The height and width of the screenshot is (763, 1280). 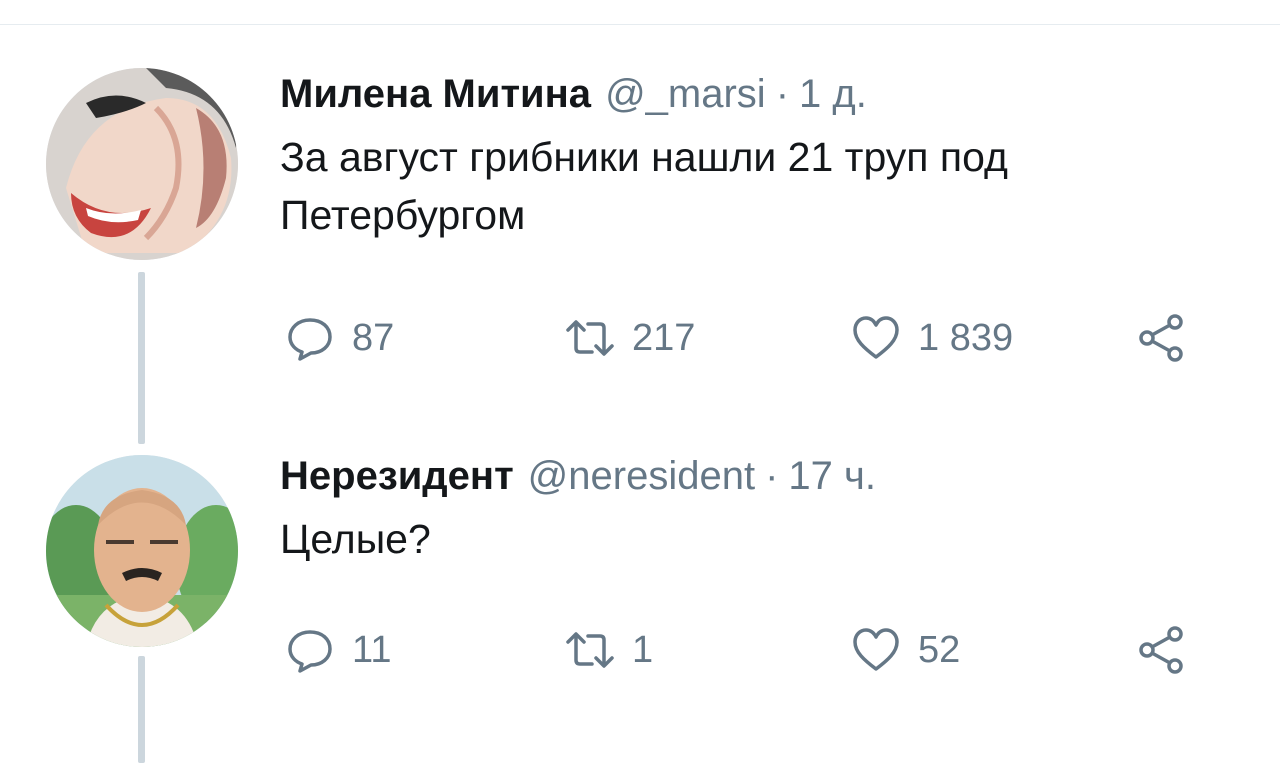 I want to click on reply-button: 11, so click(x=337, y=650).